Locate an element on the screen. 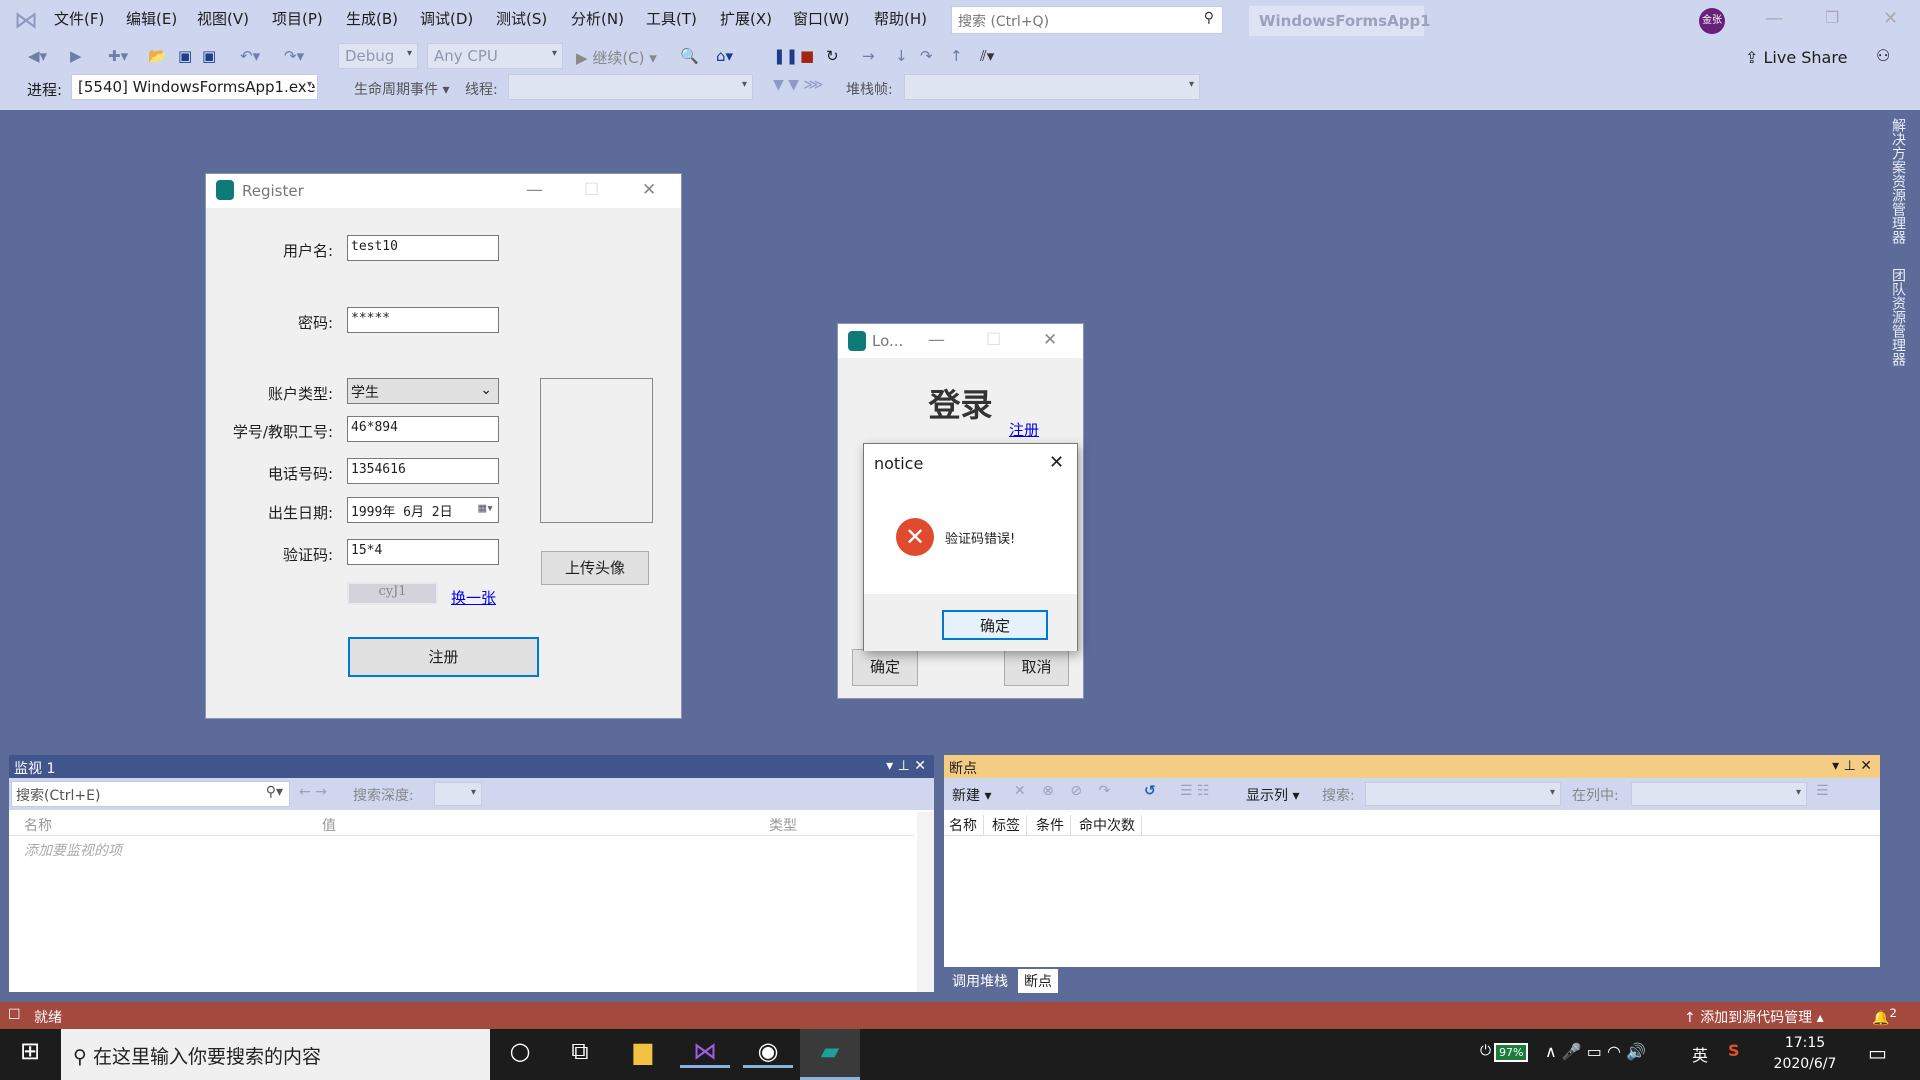 The width and height of the screenshot is (1920, 1080). forward-icon: ▶ is located at coordinates (76, 56).